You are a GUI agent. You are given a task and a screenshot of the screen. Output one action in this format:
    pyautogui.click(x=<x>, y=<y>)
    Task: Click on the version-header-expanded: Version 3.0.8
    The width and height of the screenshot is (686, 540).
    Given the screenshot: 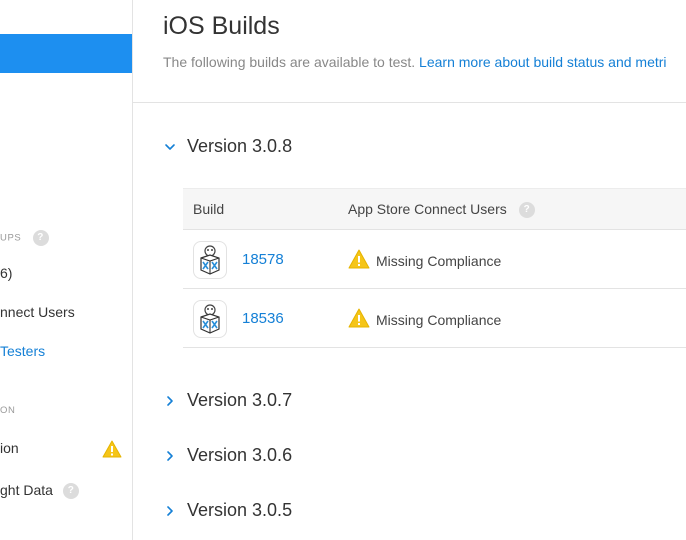 What is the action you would take?
    pyautogui.click(x=227, y=146)
    